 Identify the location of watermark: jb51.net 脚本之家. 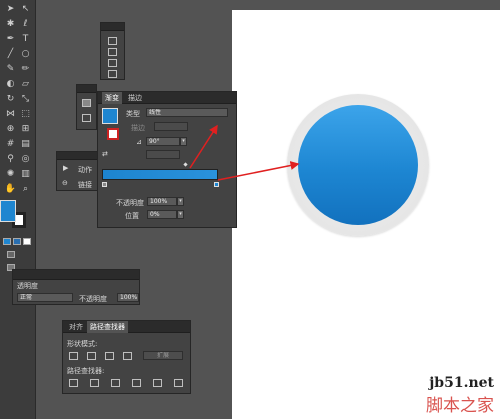
(460, 395).